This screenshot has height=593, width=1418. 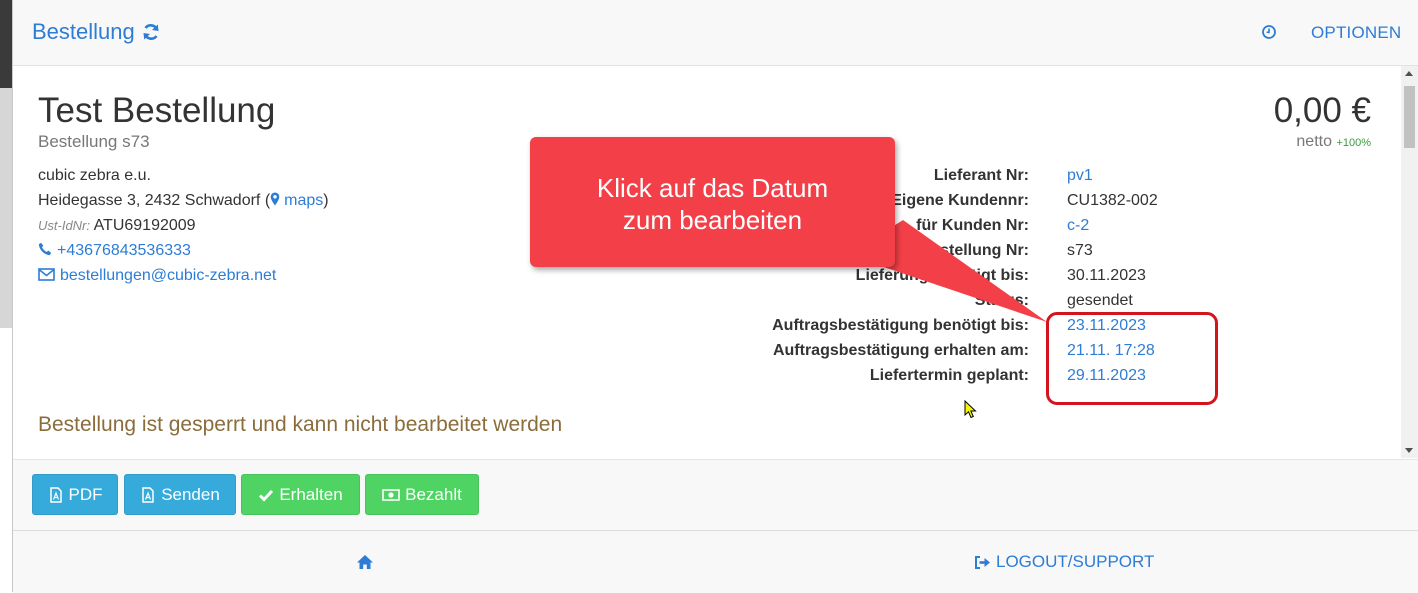 I want to click on tutorial-callout: Klick auf das Datum zum bearbeiten, so click(x=712, y=202).